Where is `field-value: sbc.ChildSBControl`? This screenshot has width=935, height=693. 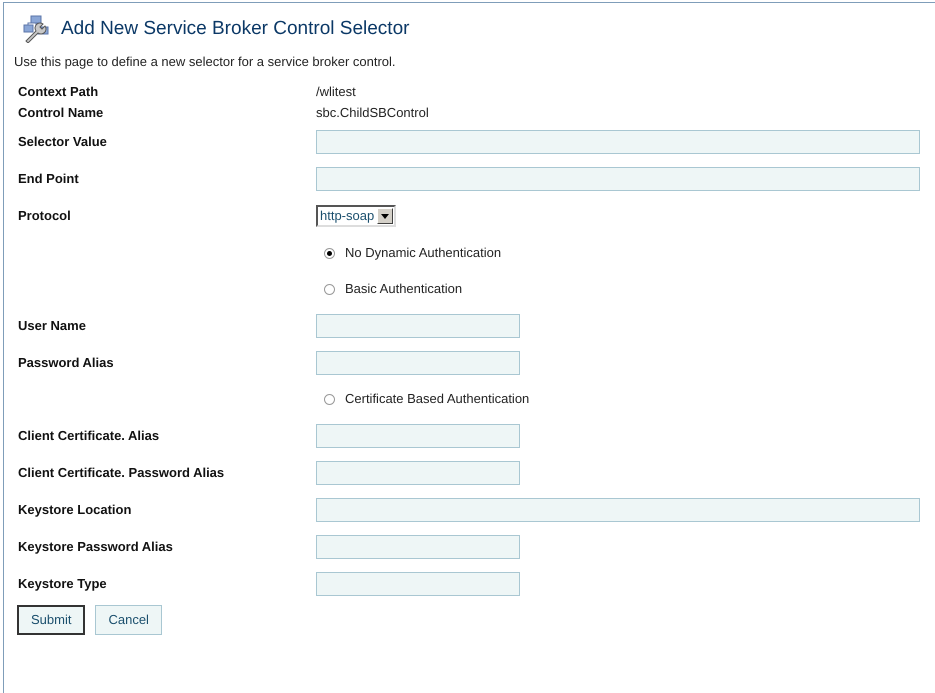 field-value: sbc.ChildSBControl is located at coordinates (372, 113).